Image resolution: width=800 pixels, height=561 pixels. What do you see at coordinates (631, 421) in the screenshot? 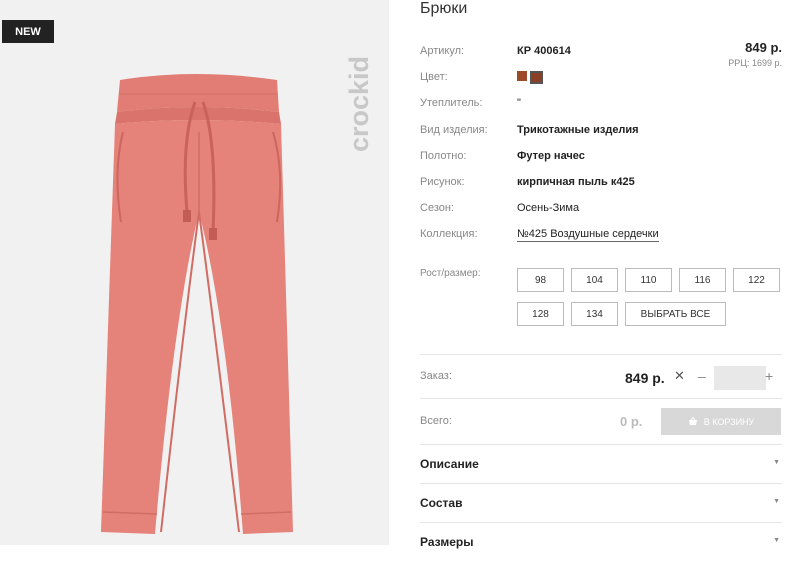
I see `total-value: 0 р.` at bounding box center [631, 421].